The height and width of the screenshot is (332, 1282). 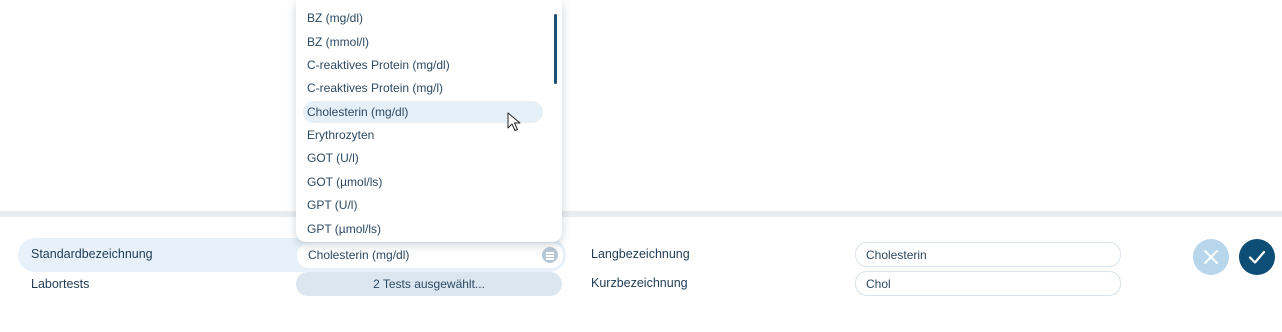 I want to click on dropdown-scrollbar, so click(x=555, y=49).